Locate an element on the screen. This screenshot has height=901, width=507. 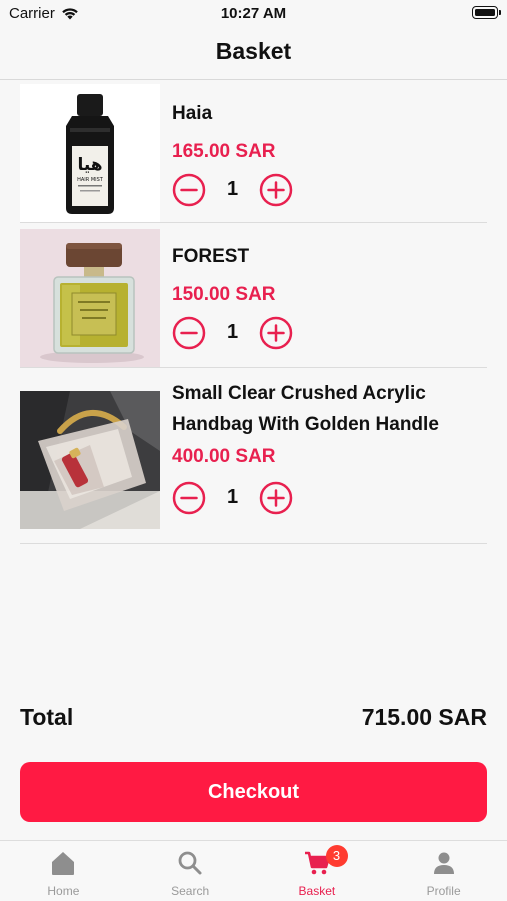
total-label: Total is located at coordinates (47, 717).